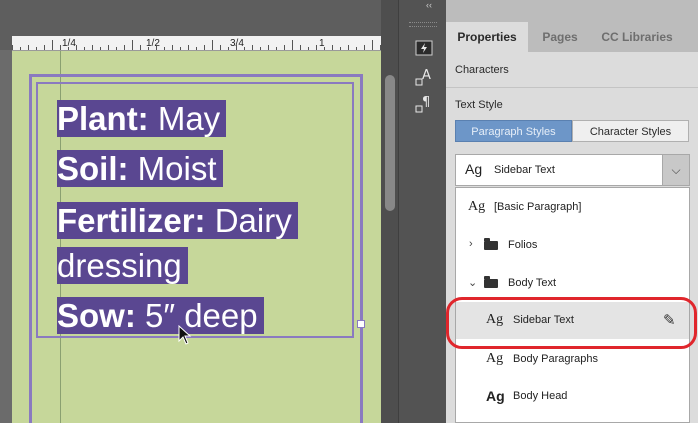  I want to click on panel-tabs: Properties Pages CC Libraries, so click(572, 26).